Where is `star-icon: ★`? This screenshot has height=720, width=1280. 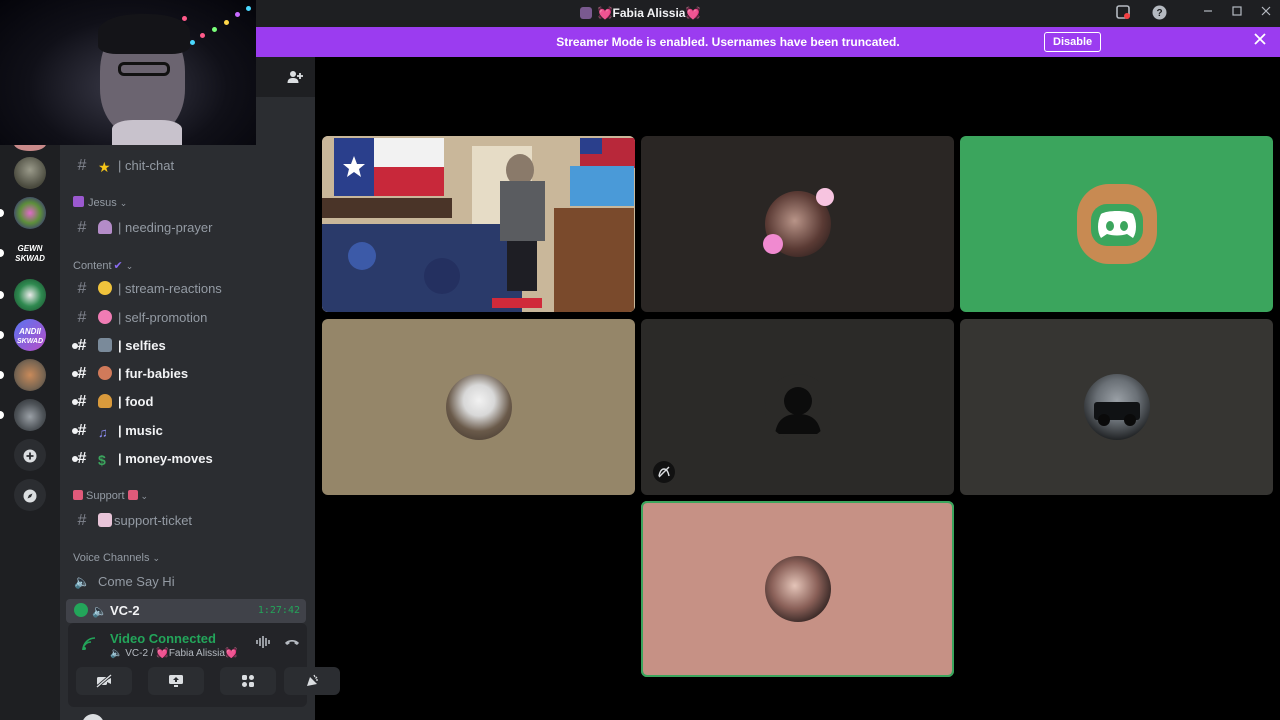 star-icon: ★ is located at coordinates (104, 167).